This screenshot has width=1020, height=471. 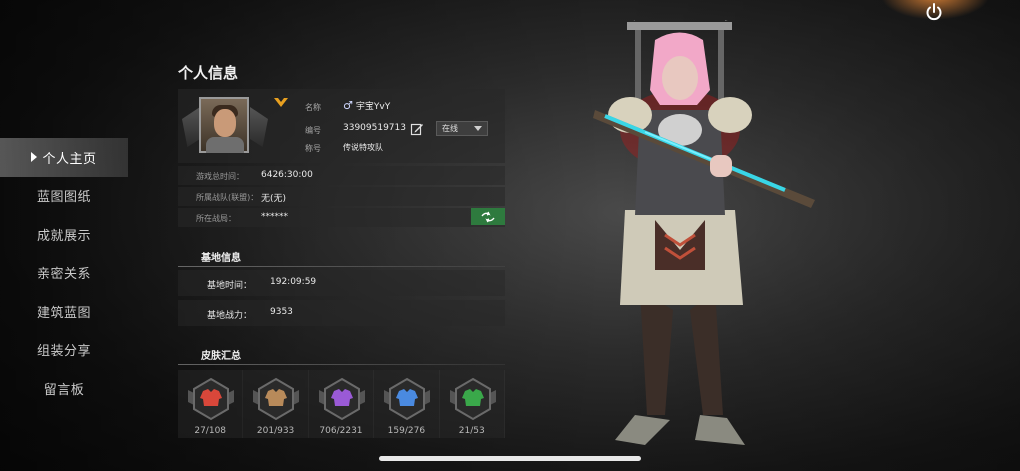 What do you see at coordinates (341, 175) in the screenshot?
I see `info-row-play-time: 游戏总时间： 6426:30:00` at bounding box center [341, 175].